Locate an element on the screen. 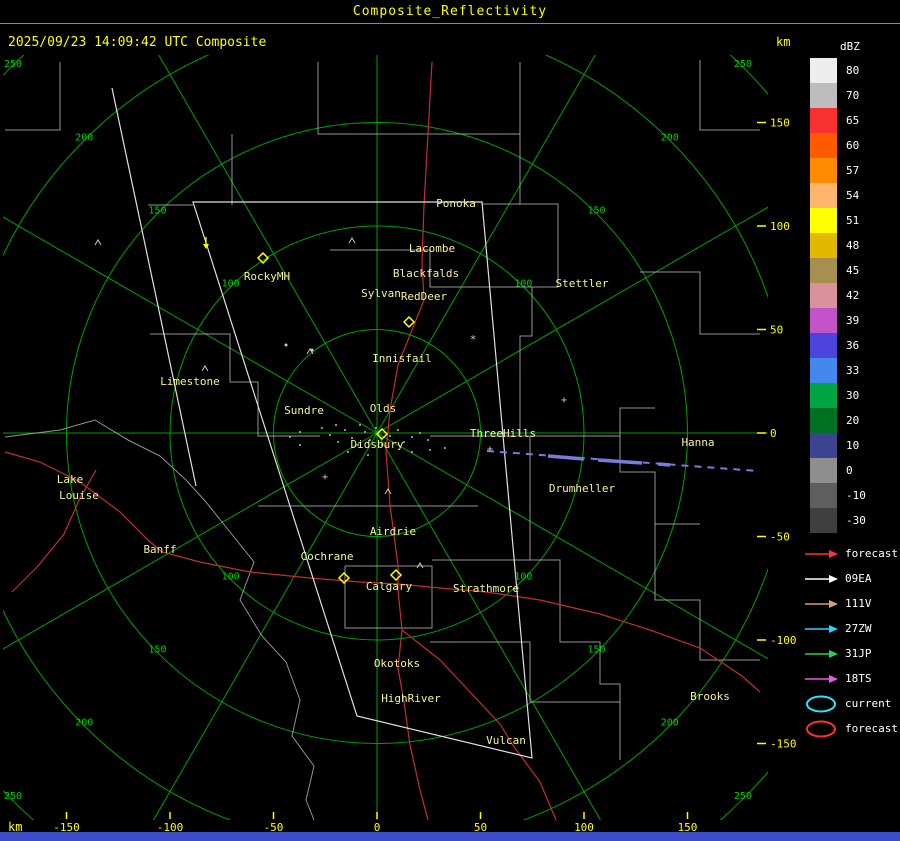 The width and height of the screenshot is (900, 841). obs-dot-icon is located at coordinates (312, 350).